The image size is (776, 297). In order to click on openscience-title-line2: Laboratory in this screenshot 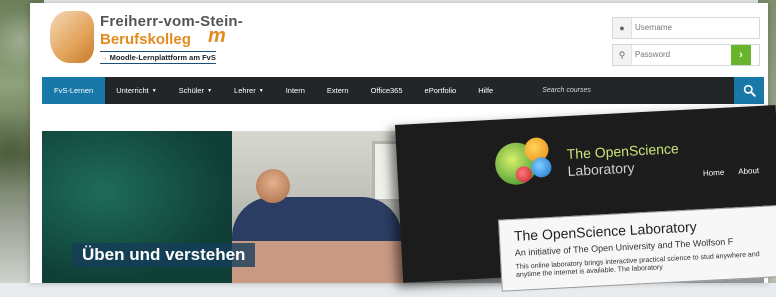, I will do `click(601, 169)`.